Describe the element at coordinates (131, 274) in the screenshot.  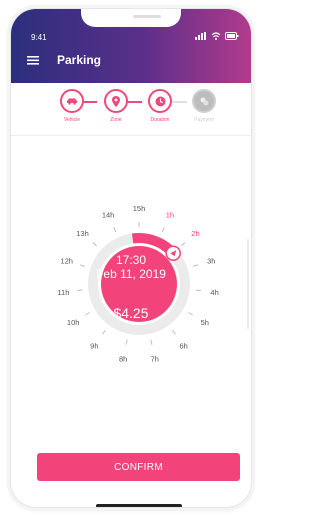
I see `start-date: Feb 11, 2019` at that location.